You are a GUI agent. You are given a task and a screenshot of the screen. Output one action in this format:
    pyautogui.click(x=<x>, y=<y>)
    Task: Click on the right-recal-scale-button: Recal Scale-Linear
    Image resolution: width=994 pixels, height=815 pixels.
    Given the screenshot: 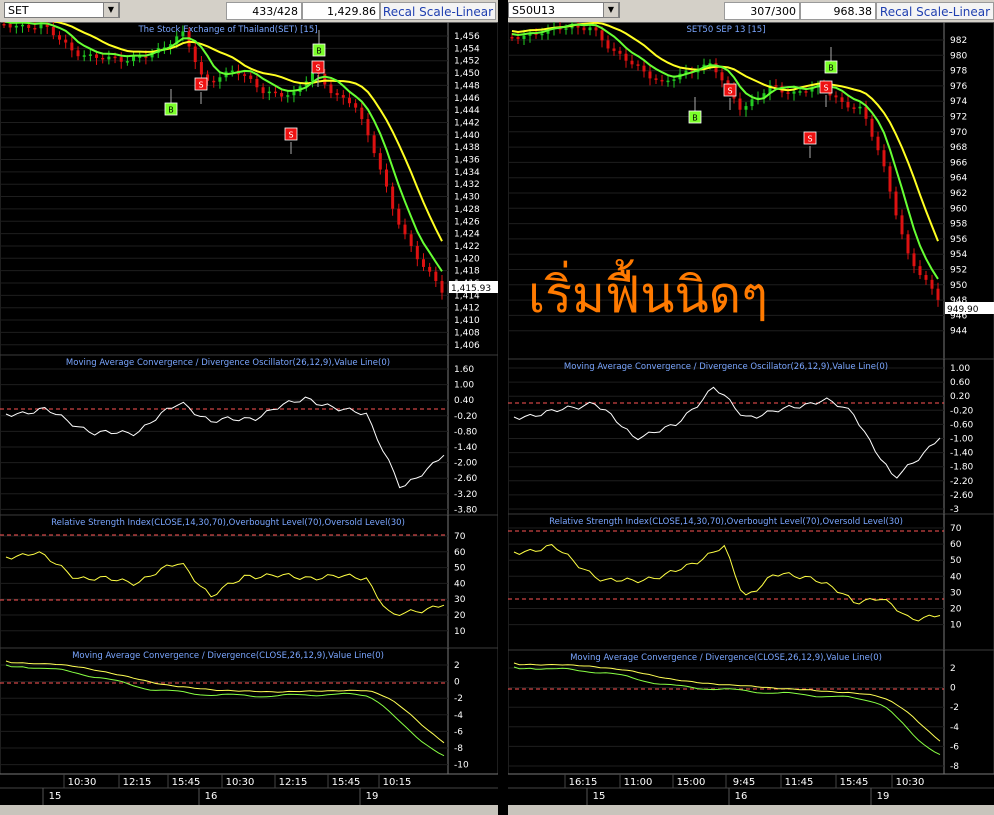 What is the action you would take?
    pyautogui.click(x=935, y=11)
    